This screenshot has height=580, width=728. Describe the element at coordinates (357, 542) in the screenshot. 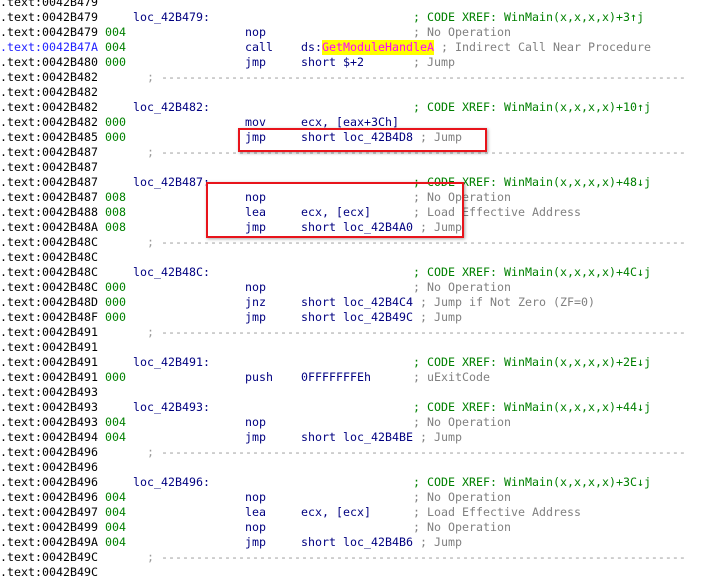

I see `operand: short loc_42B4B6` at that location.